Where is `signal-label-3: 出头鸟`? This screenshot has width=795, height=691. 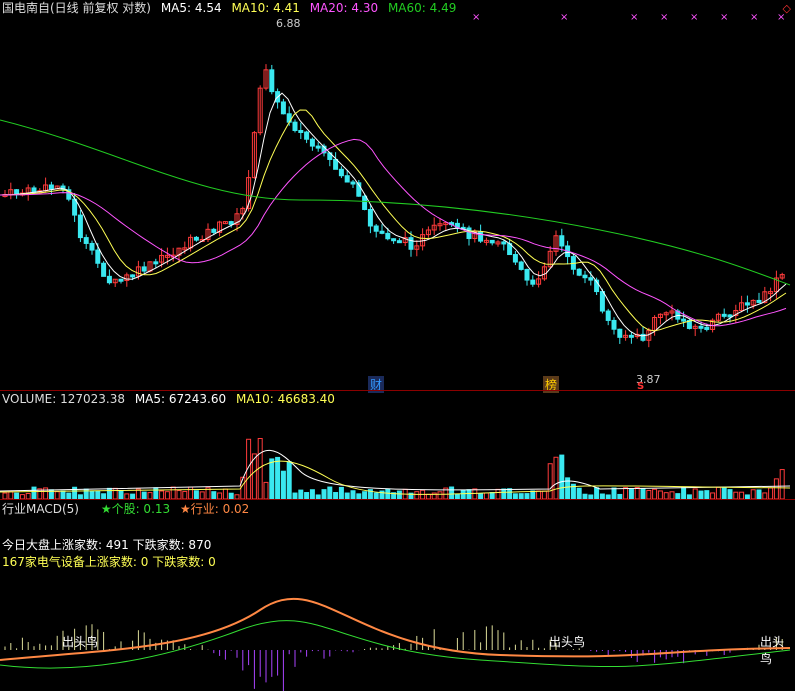 signal-label-3: 出头鸟 is located at coordinates (772, 650).